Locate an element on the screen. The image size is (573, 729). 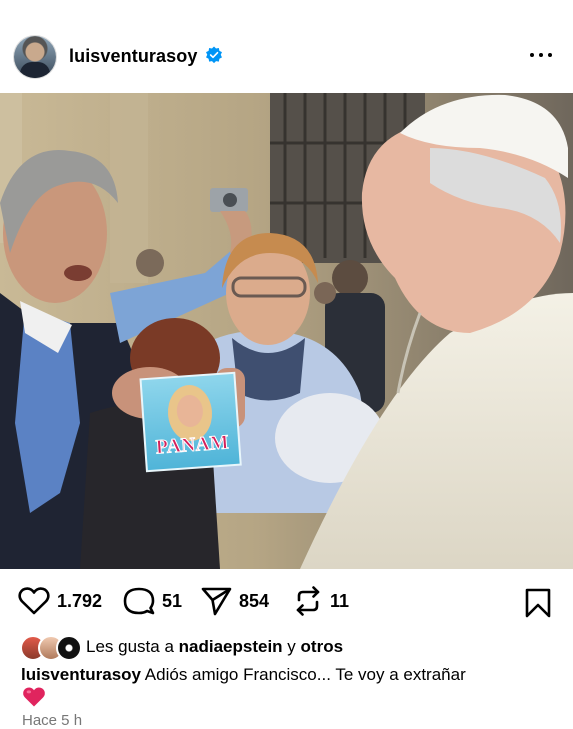
liked-by-avatars is located at coordinates (51, 647).